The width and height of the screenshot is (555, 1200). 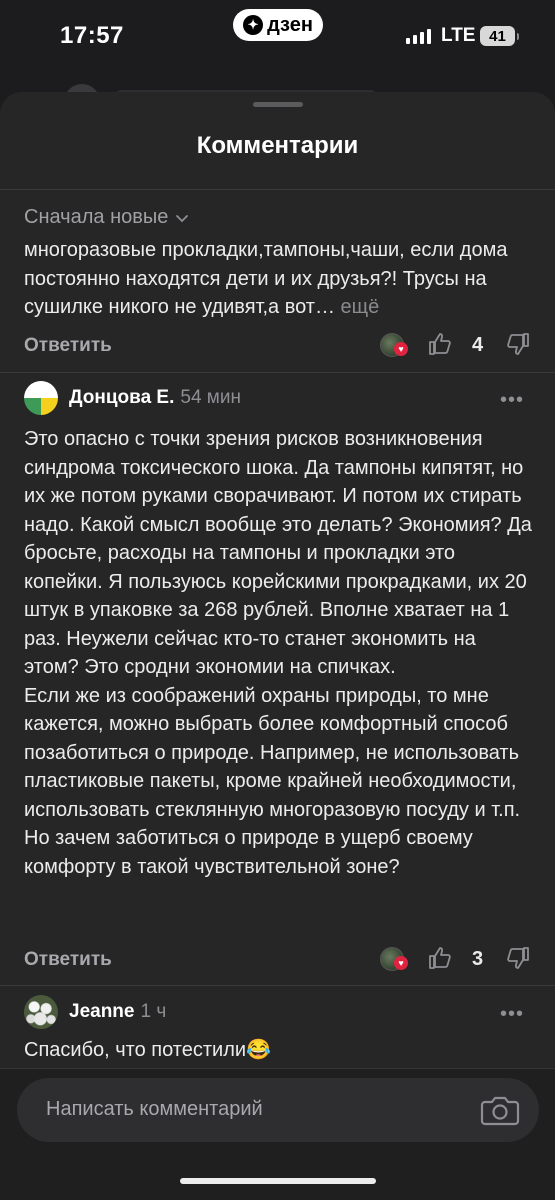 I want to click on dzen-label: дзен, so click(x=290, y=24).